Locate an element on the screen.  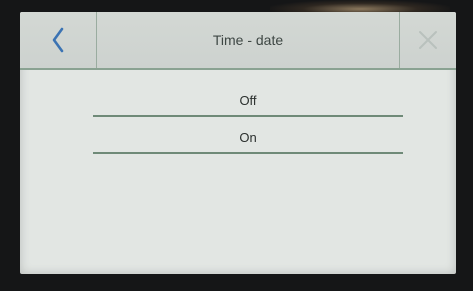
close-button is located at coordinates (427, 40).